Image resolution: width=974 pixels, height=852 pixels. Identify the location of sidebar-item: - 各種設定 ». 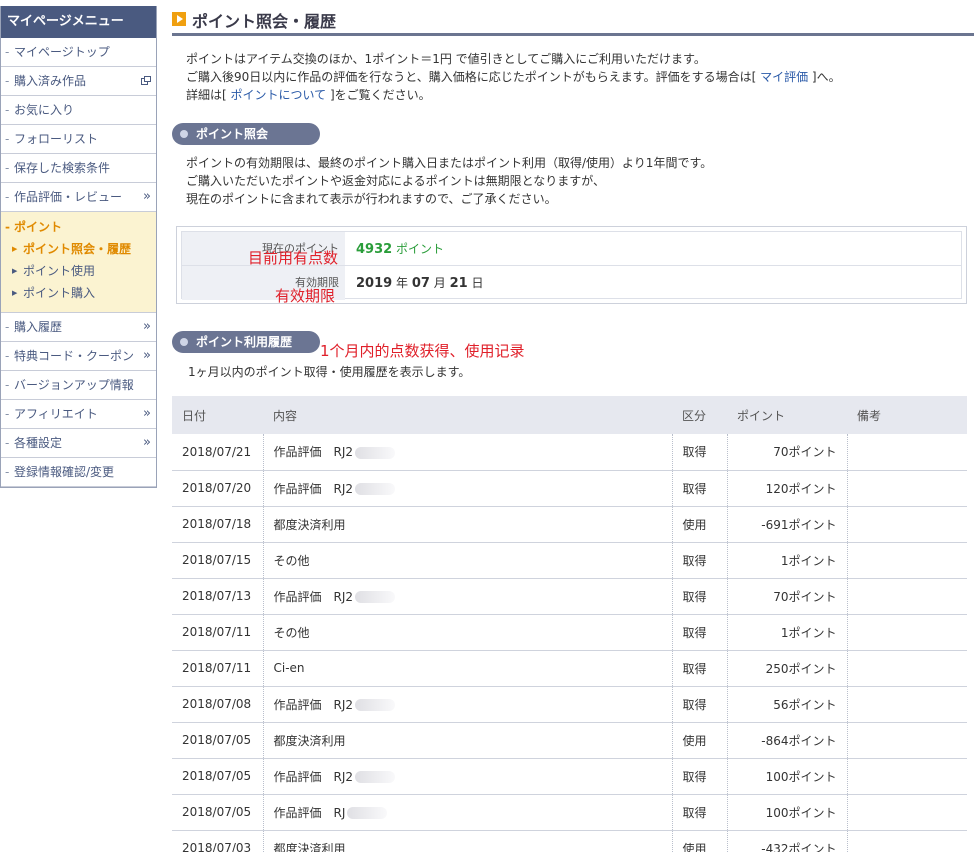
(78, 443).